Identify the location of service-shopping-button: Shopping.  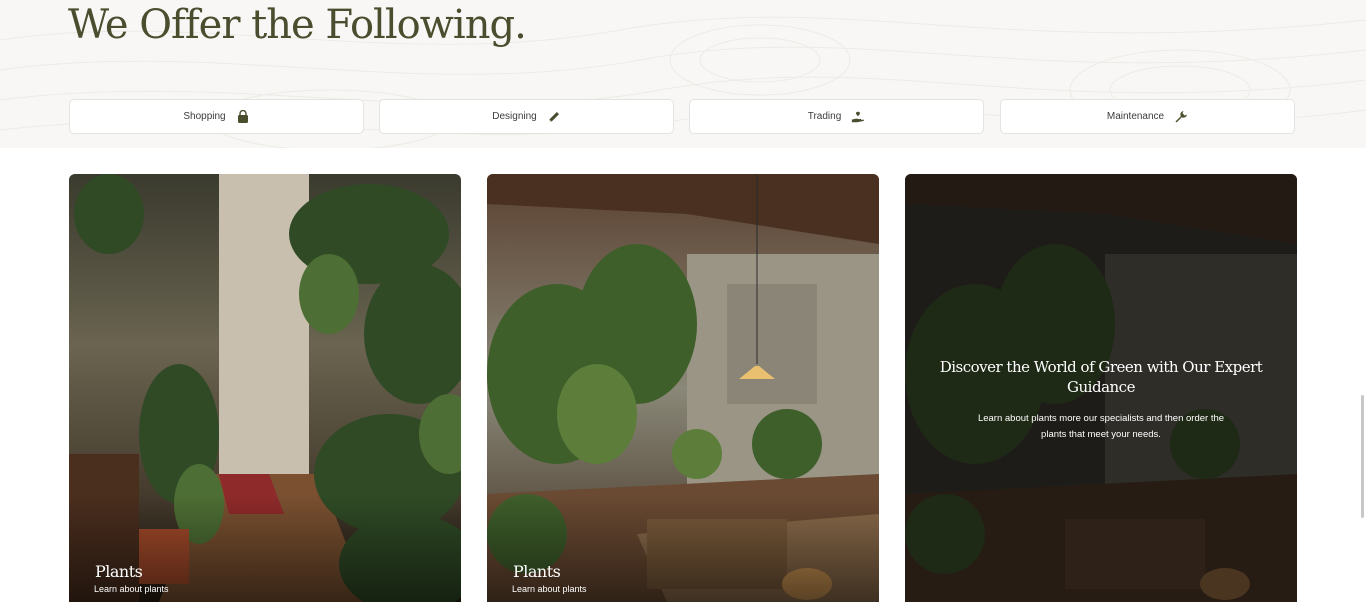
(216, 116).